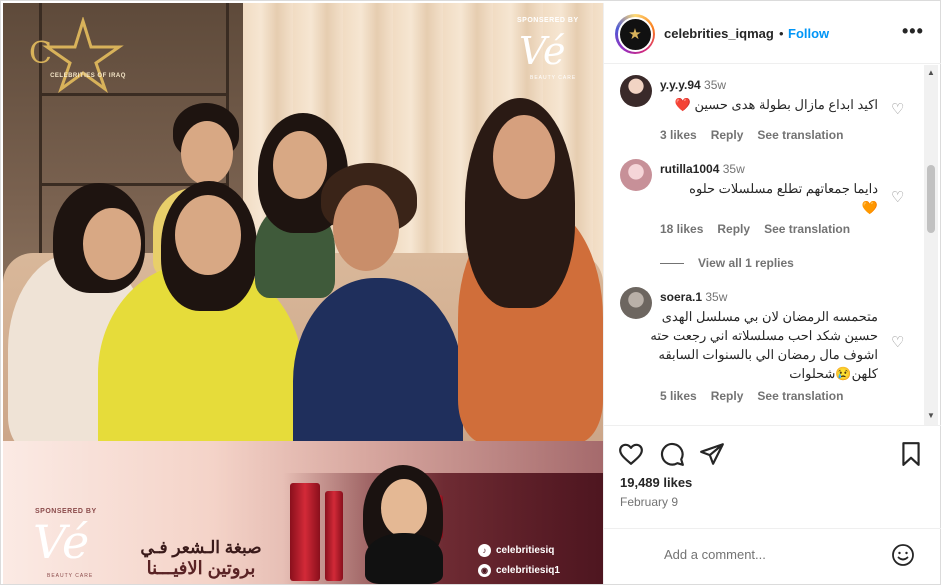 Image resolution: width=941 pixels, height=585 pixels. Describe the element at coordinates (519, 570) in the screenshot. I see `snapchat-handle: ◉ celebritiesiq1` at that location.